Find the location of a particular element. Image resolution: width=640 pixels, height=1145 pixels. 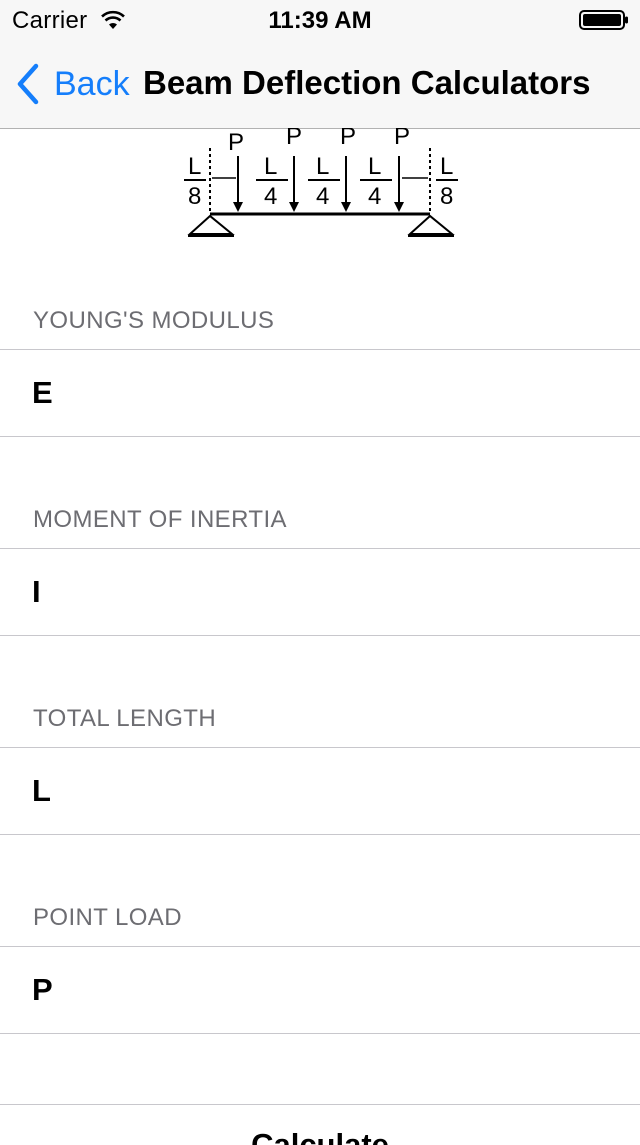

moment-of-inertia-field is located at coordinates (322, 592).